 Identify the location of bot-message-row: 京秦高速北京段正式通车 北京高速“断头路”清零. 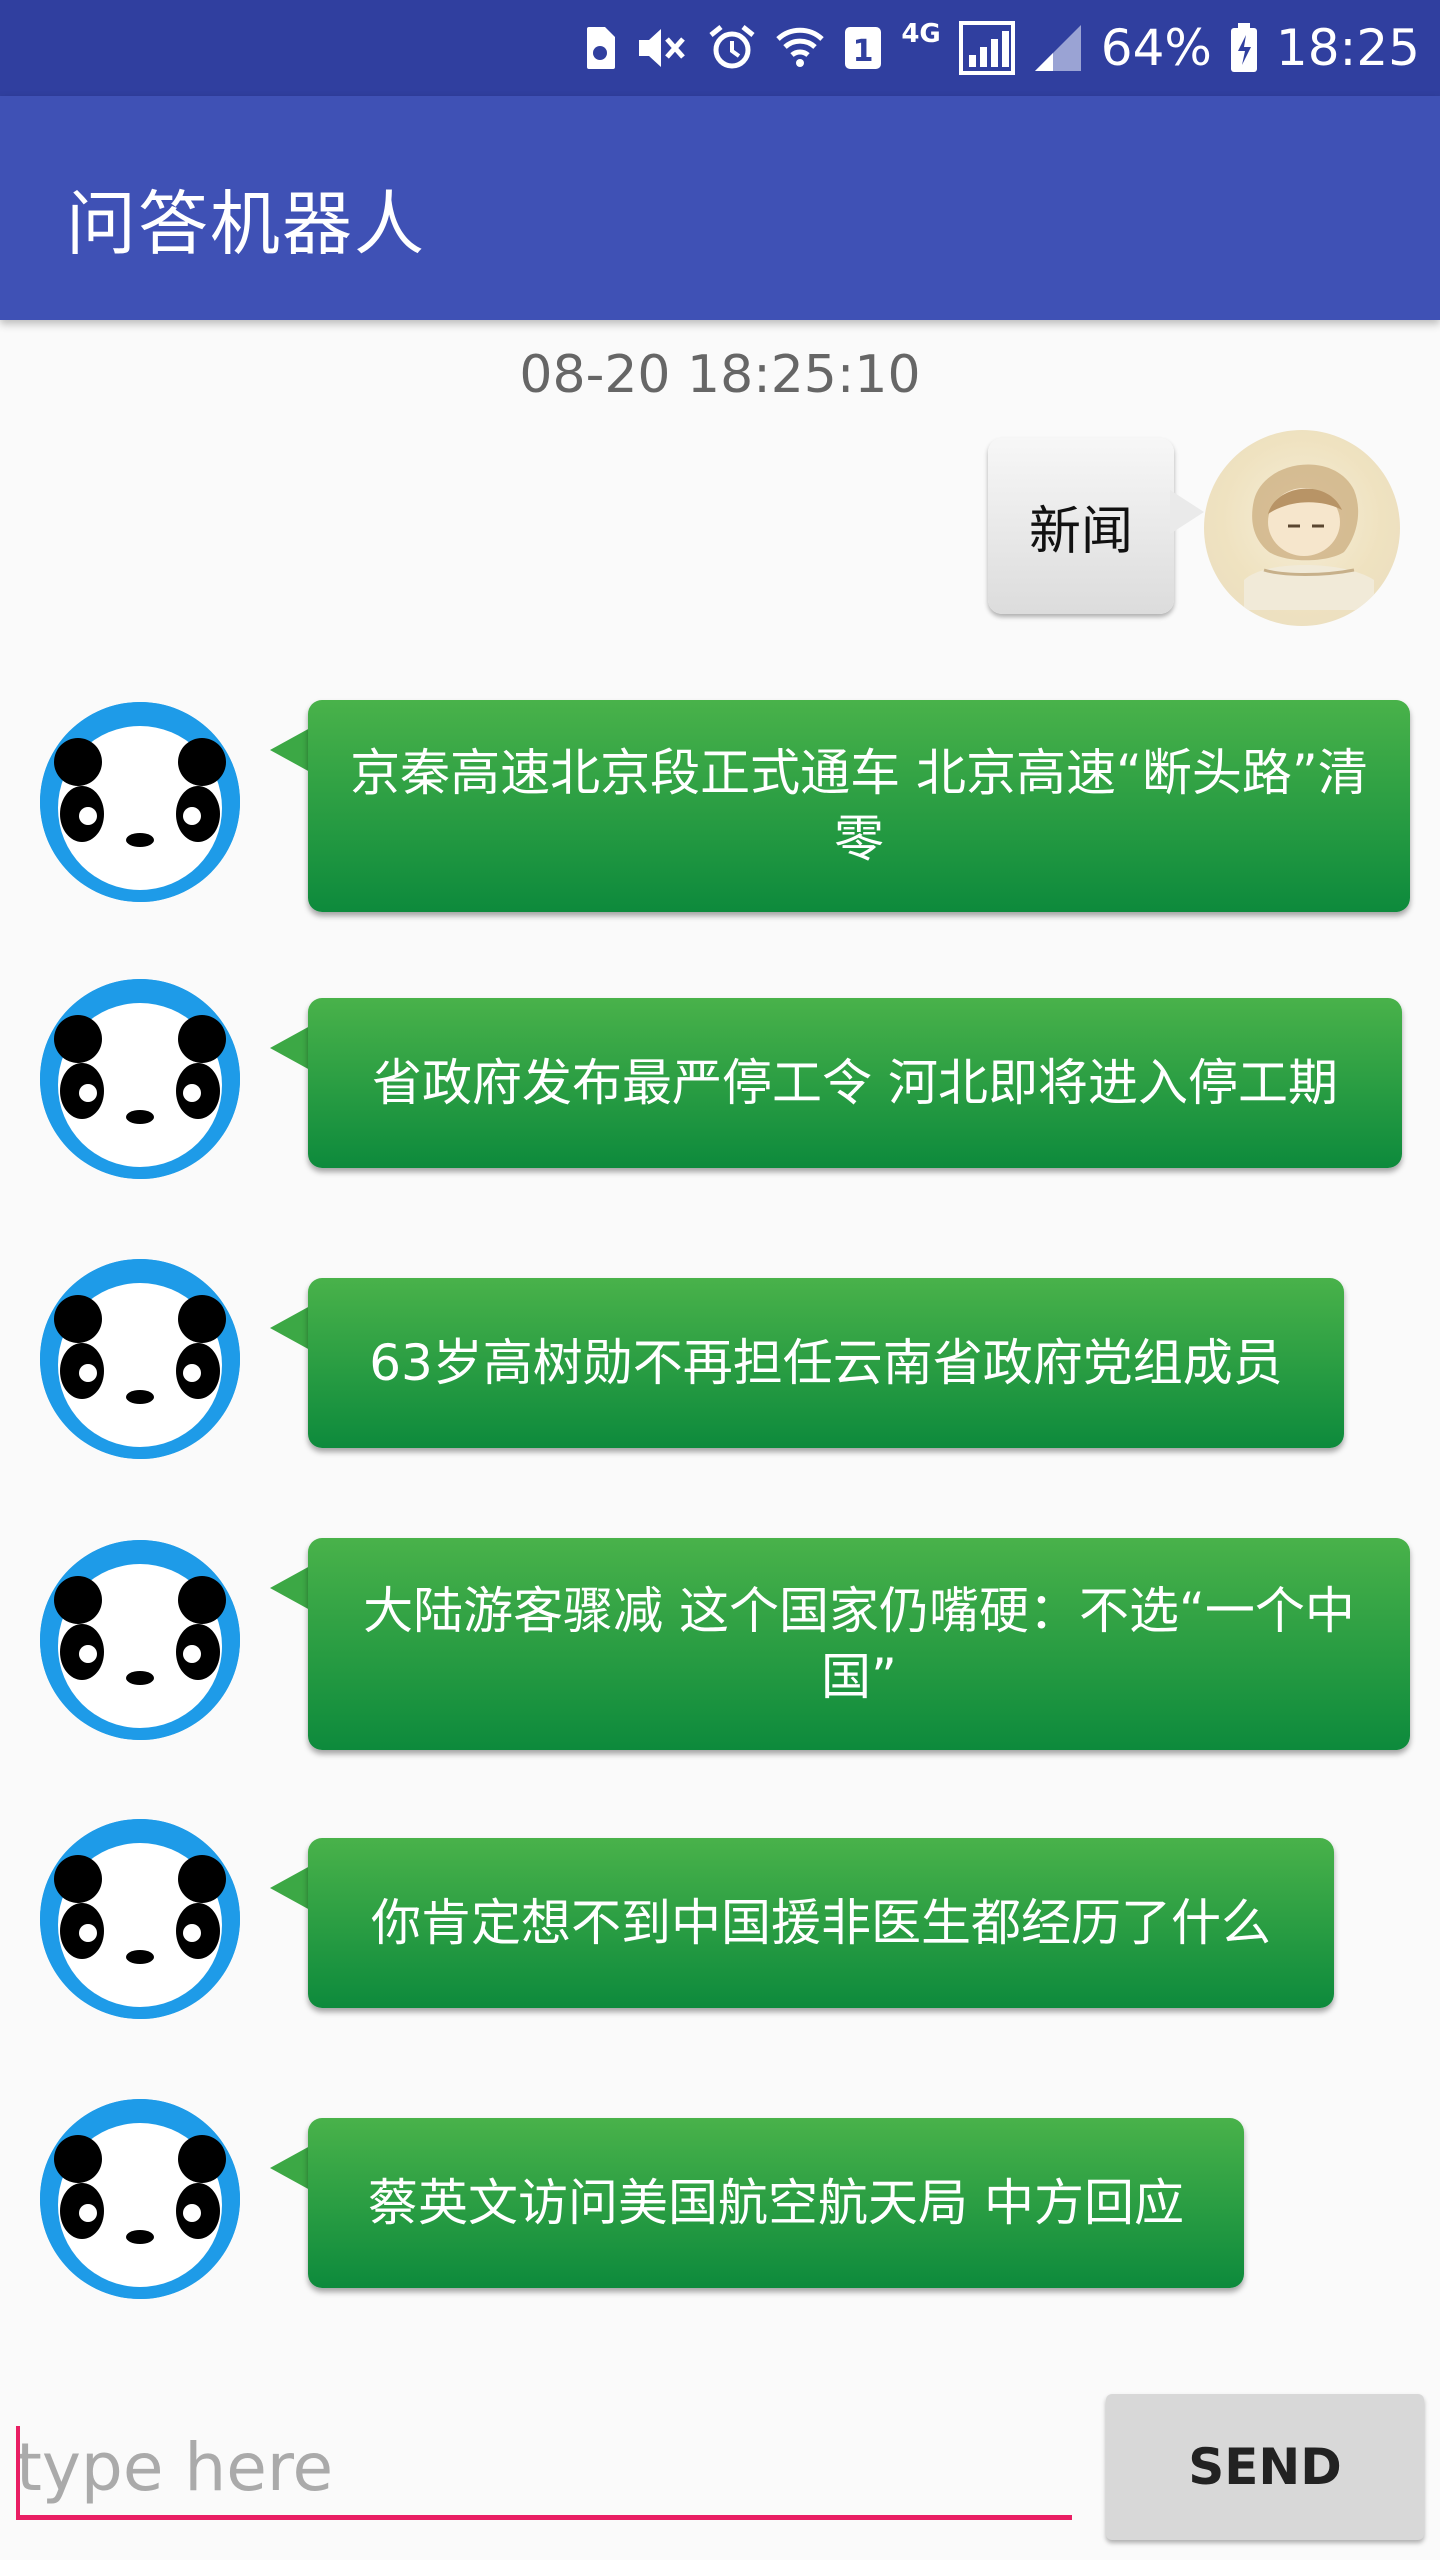
(720, 806).